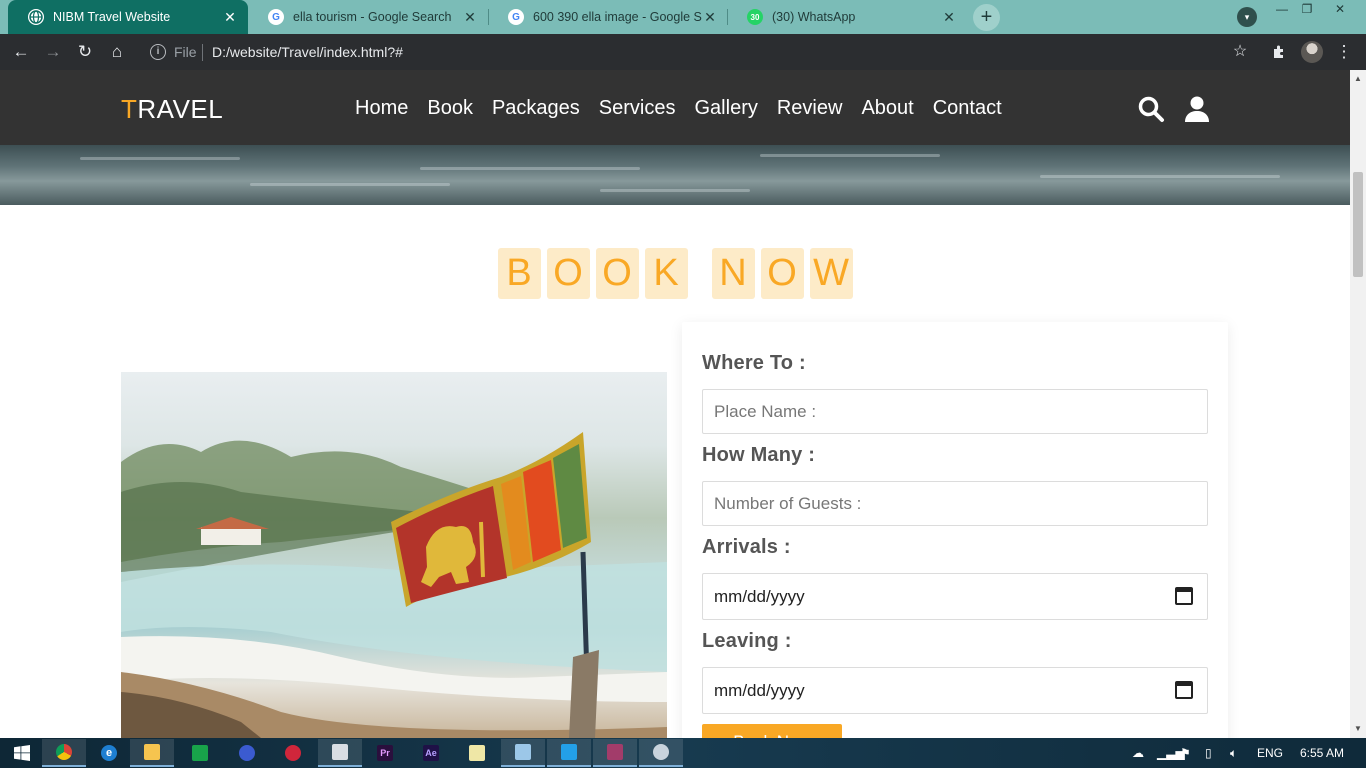  I want to click on forward-icon: →, so click(53, 52).